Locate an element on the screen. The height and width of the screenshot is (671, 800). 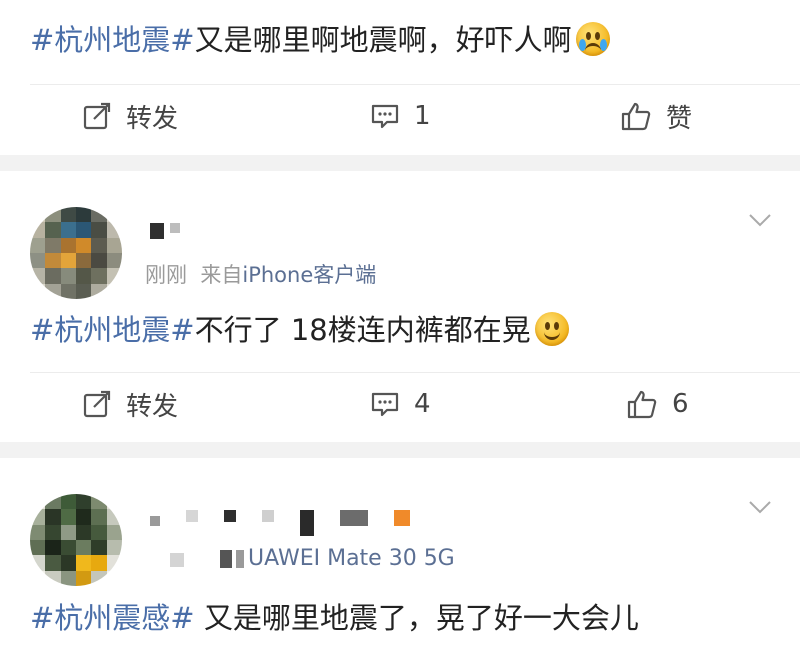
post-2-text: #杭州地震#不行了 18楼连内裤都在晃 is located at coordinates (299, 330).